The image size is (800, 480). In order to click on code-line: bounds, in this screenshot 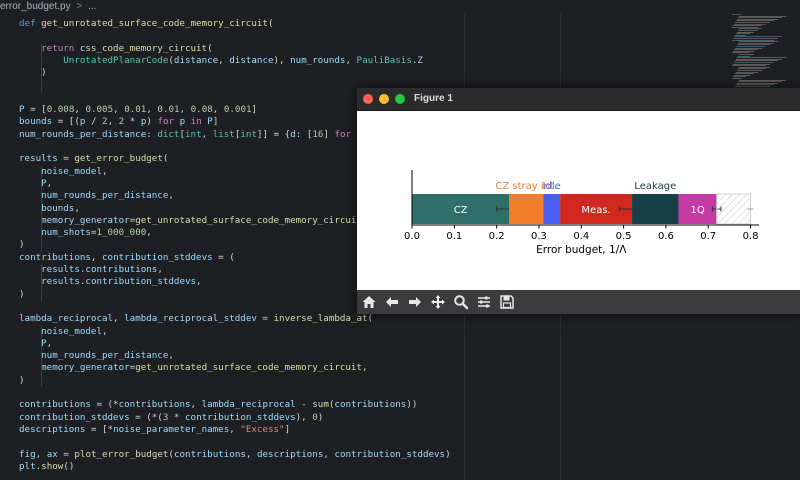, I will do `click(49, 209)`.